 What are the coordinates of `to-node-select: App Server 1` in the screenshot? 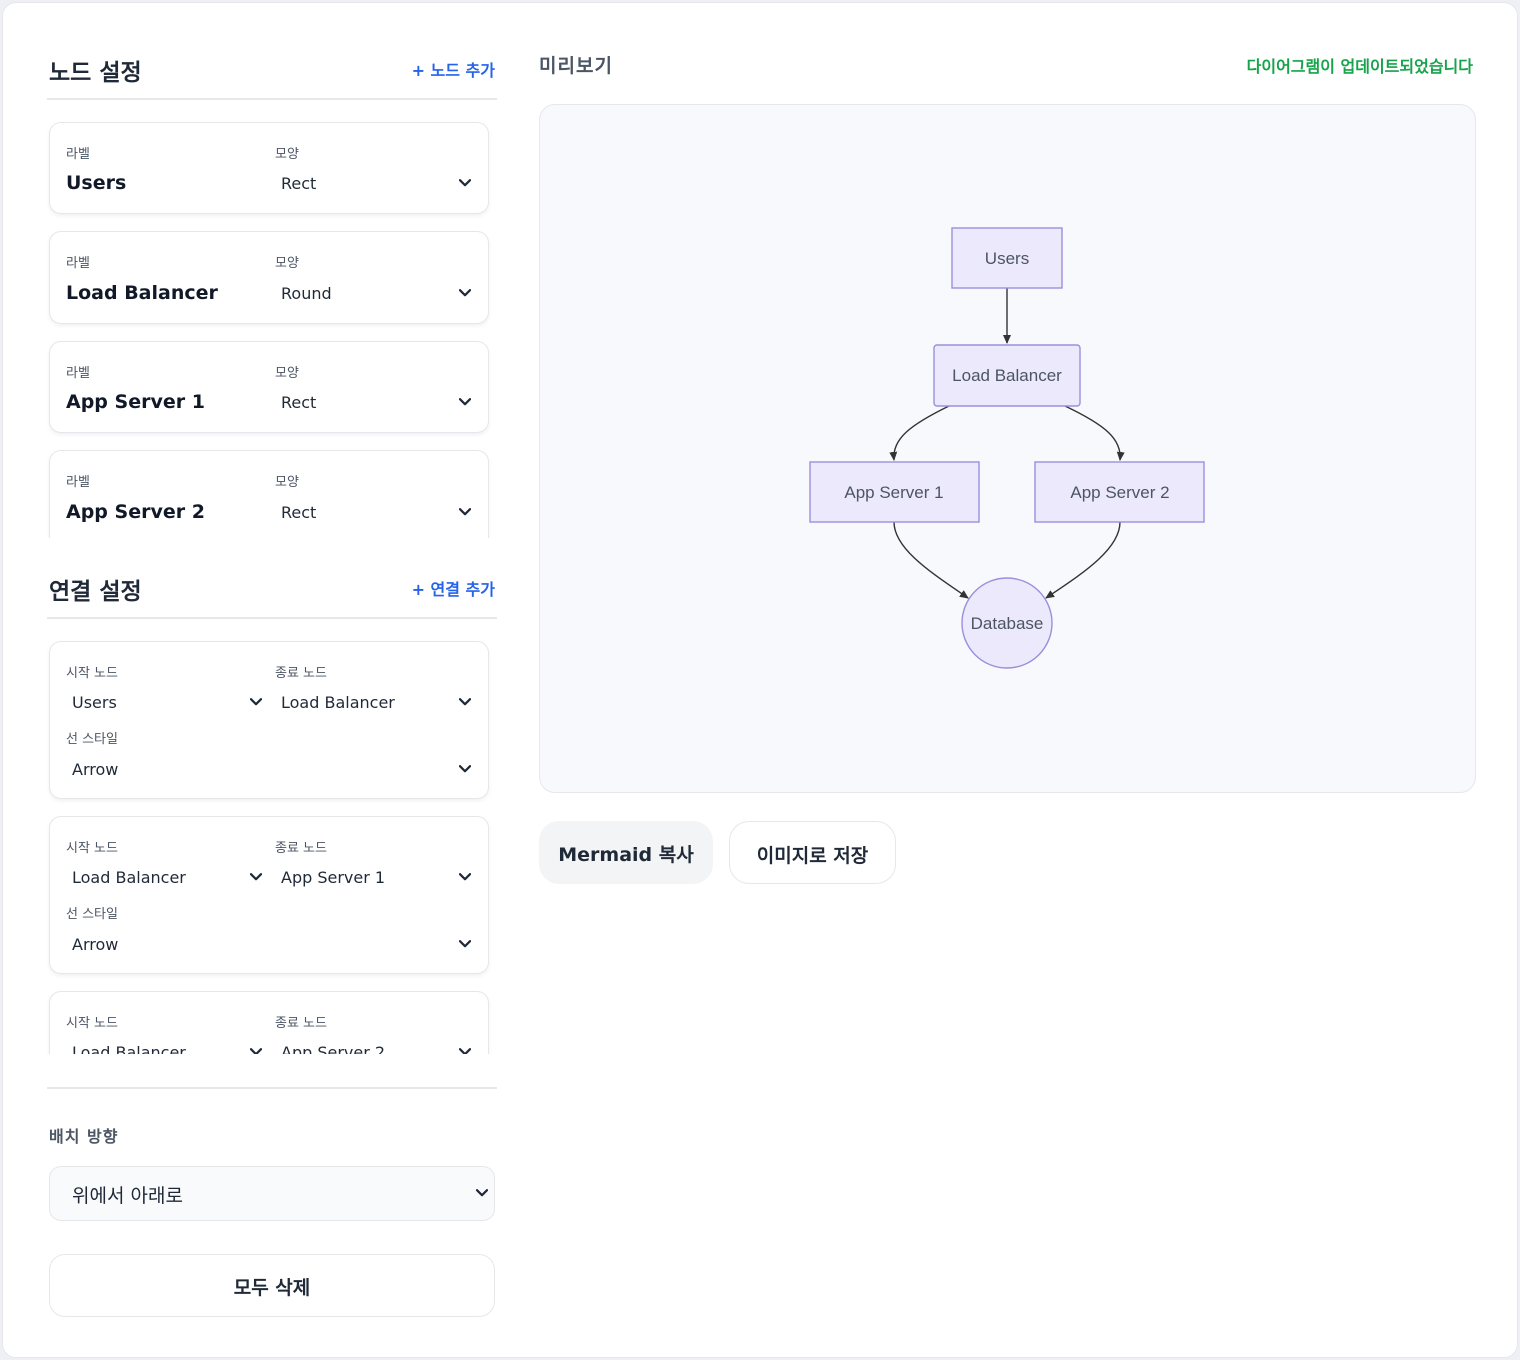 It's located at (375, 879).